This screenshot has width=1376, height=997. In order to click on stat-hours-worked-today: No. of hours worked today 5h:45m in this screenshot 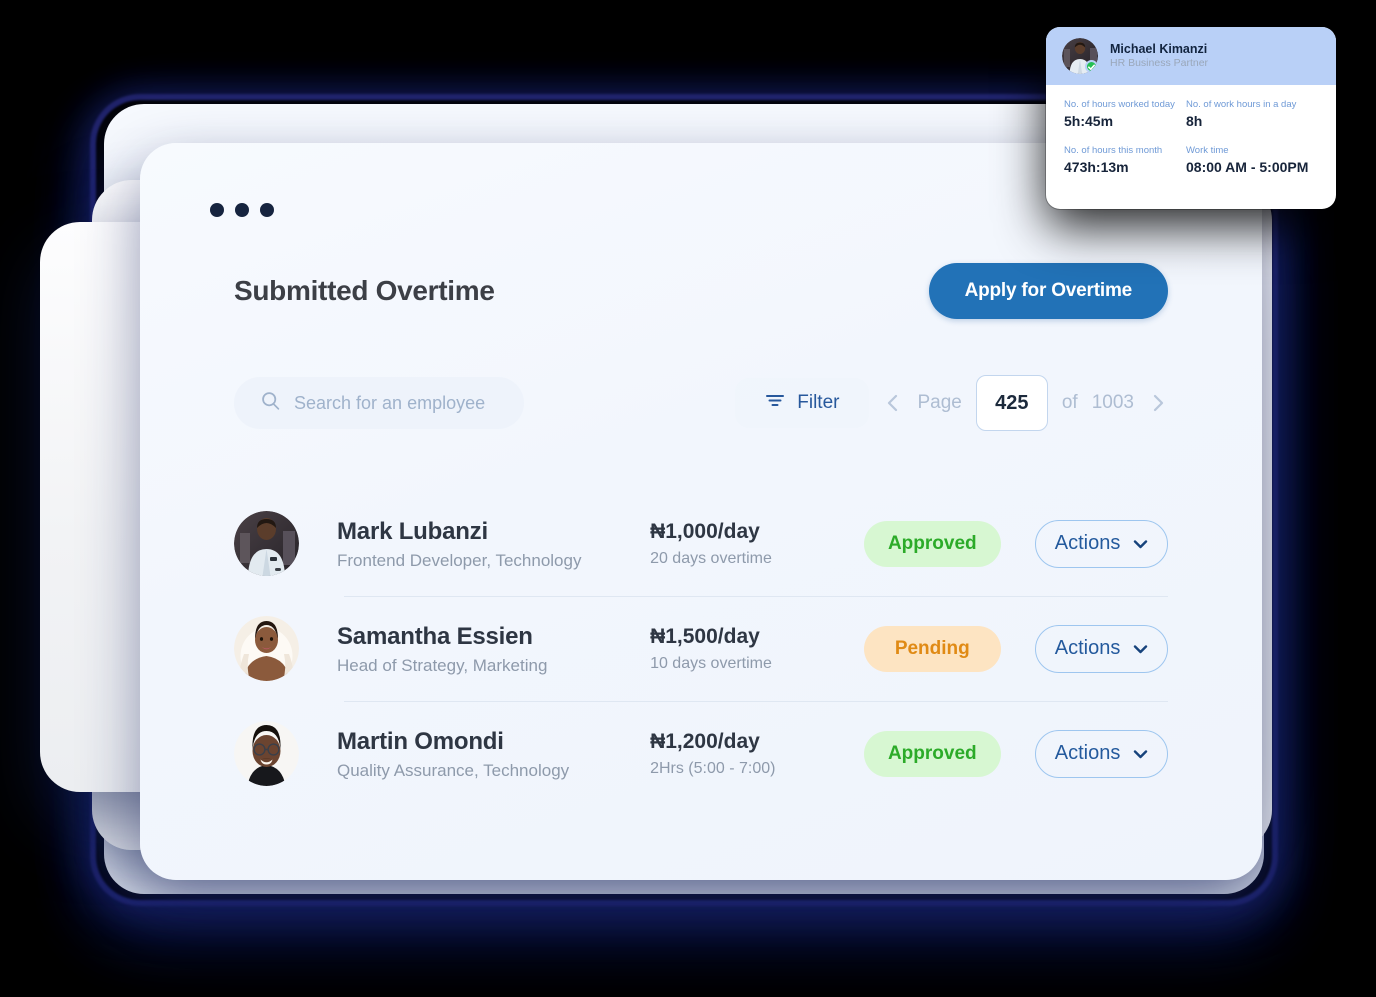, I will do `click(1125, 114)`.